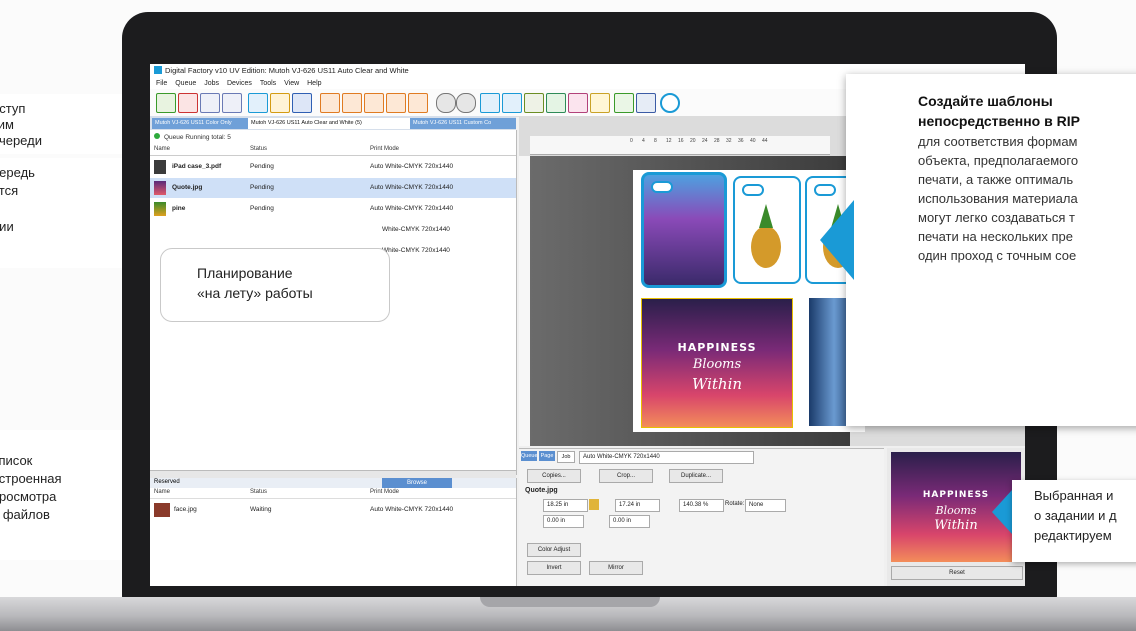 The height and width of the screenshot is (631, 1136). Describe the element at coordinates (31, 478) in the screenshot. I see `callout-text: встроенная` at that location.